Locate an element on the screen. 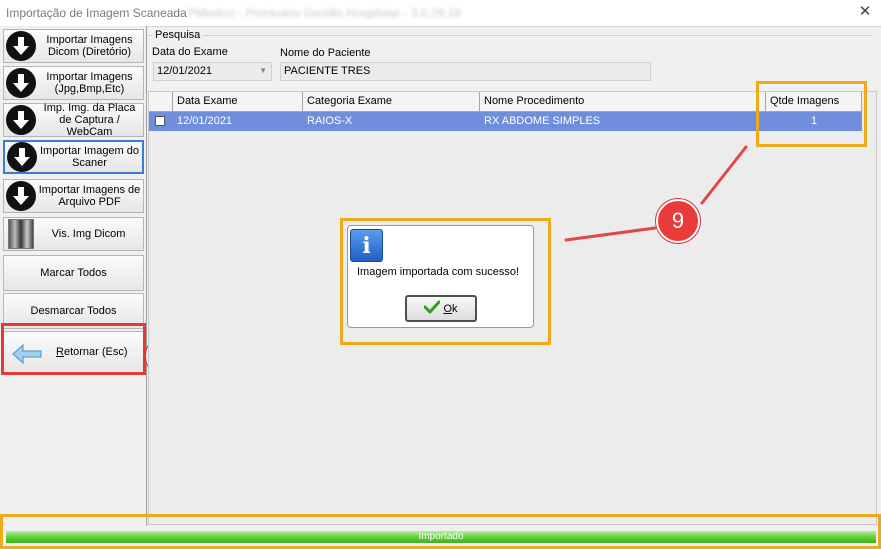 The height and width of the screenshot is (549, 881). step-badge-9: 9 is located at coordinates (678, 221).